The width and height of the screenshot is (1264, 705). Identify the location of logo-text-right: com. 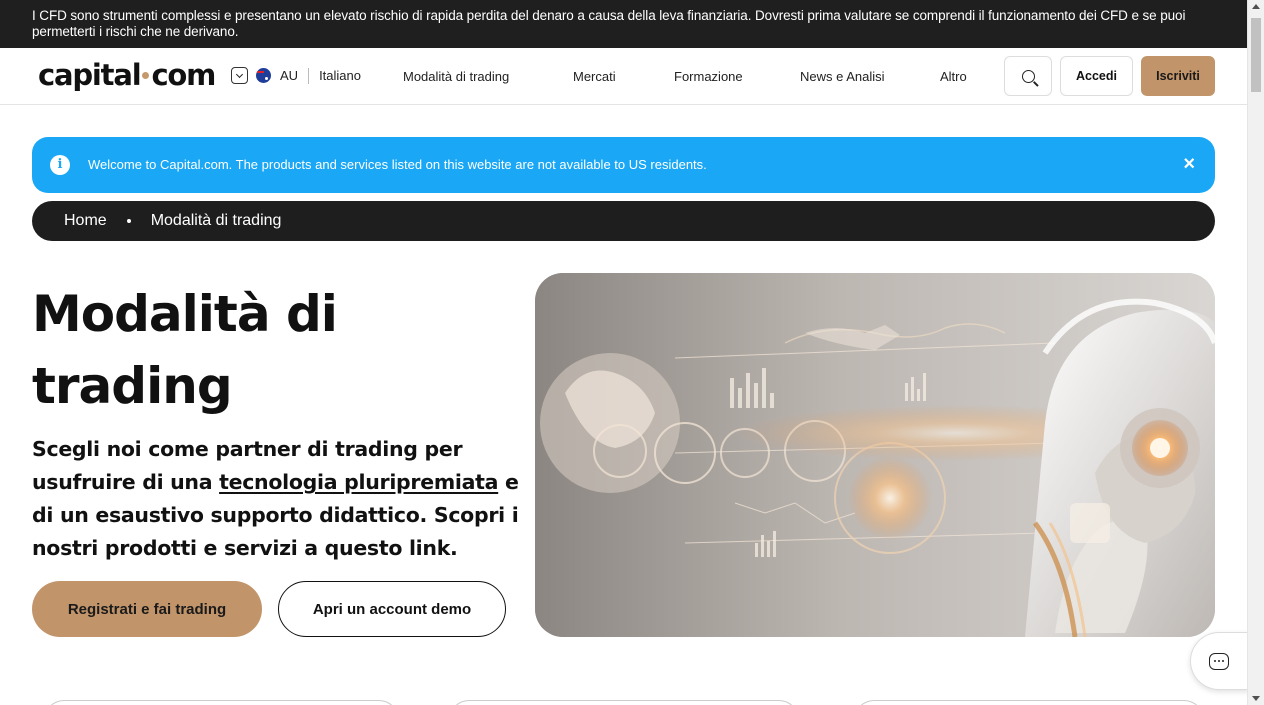
(183, 75).